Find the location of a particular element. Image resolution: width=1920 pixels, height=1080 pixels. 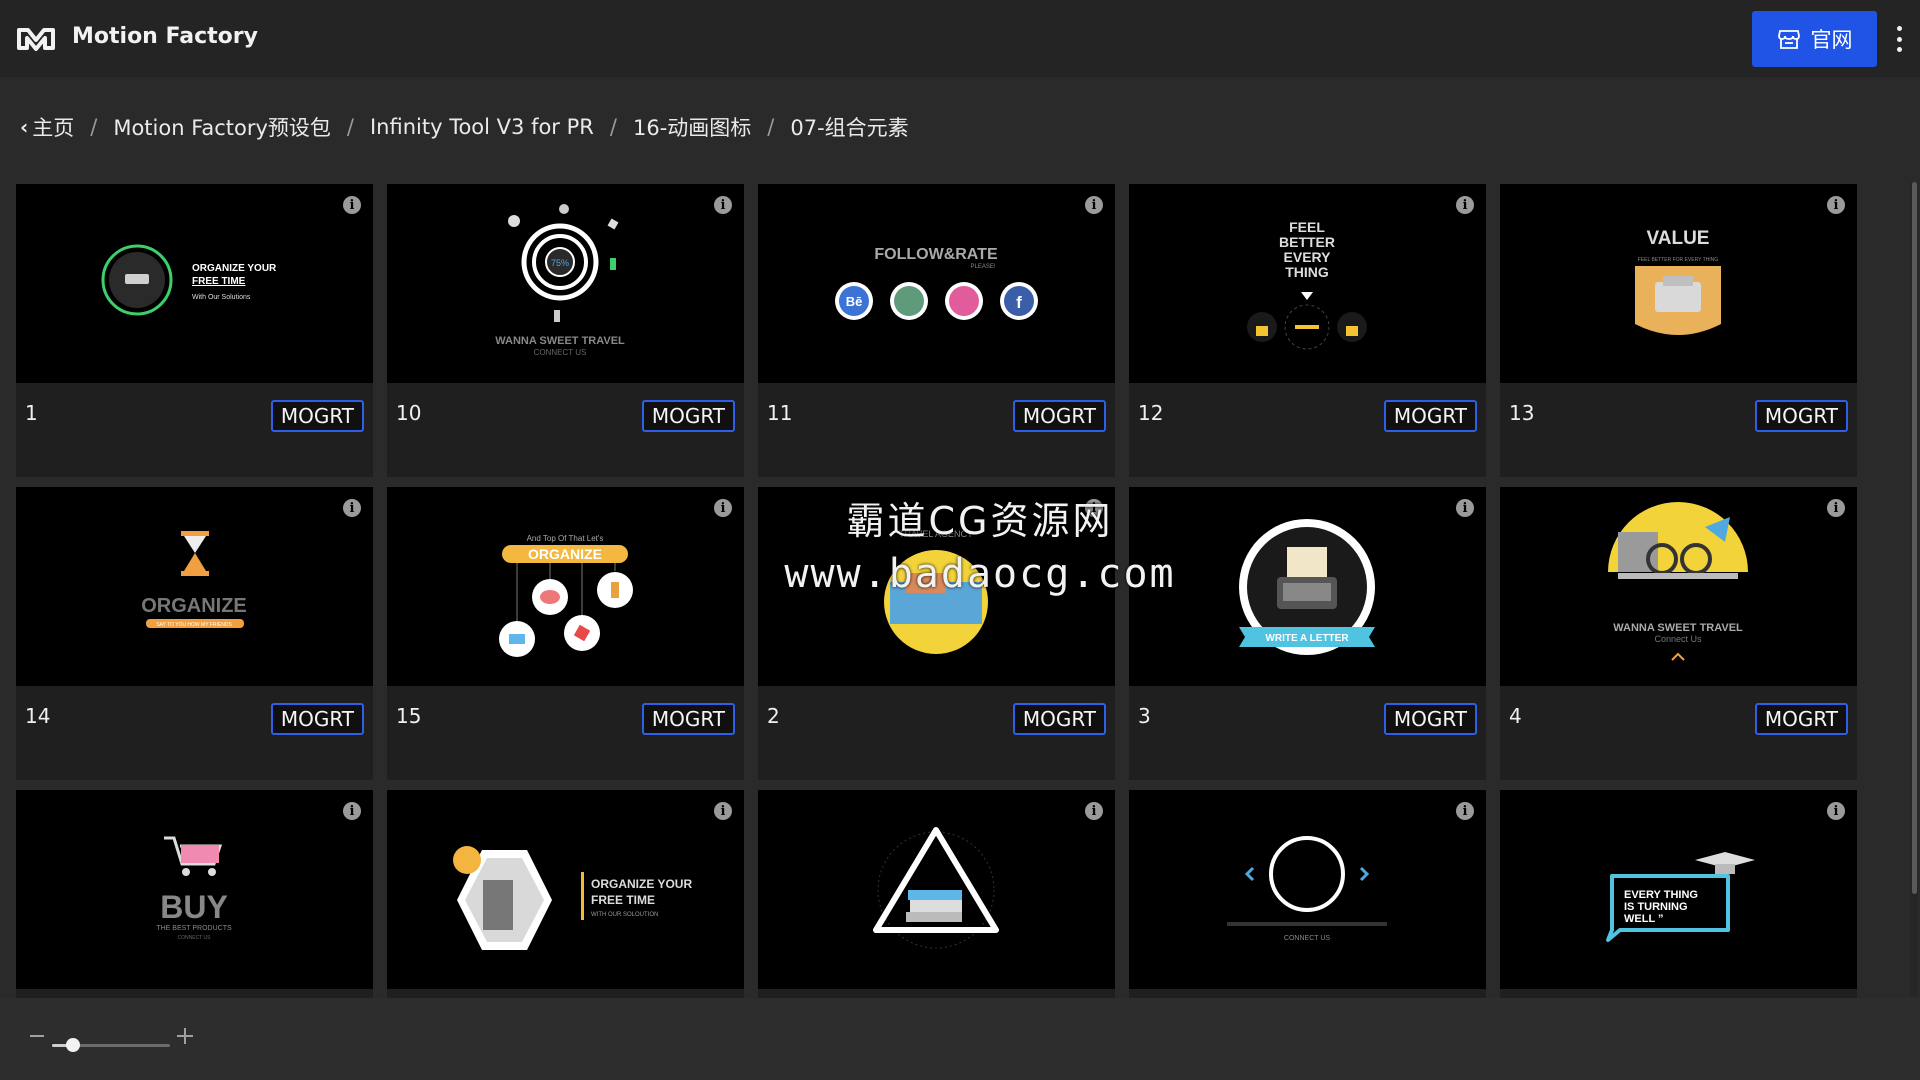

thumb-text: THING is located at coordinates (1307, 272).